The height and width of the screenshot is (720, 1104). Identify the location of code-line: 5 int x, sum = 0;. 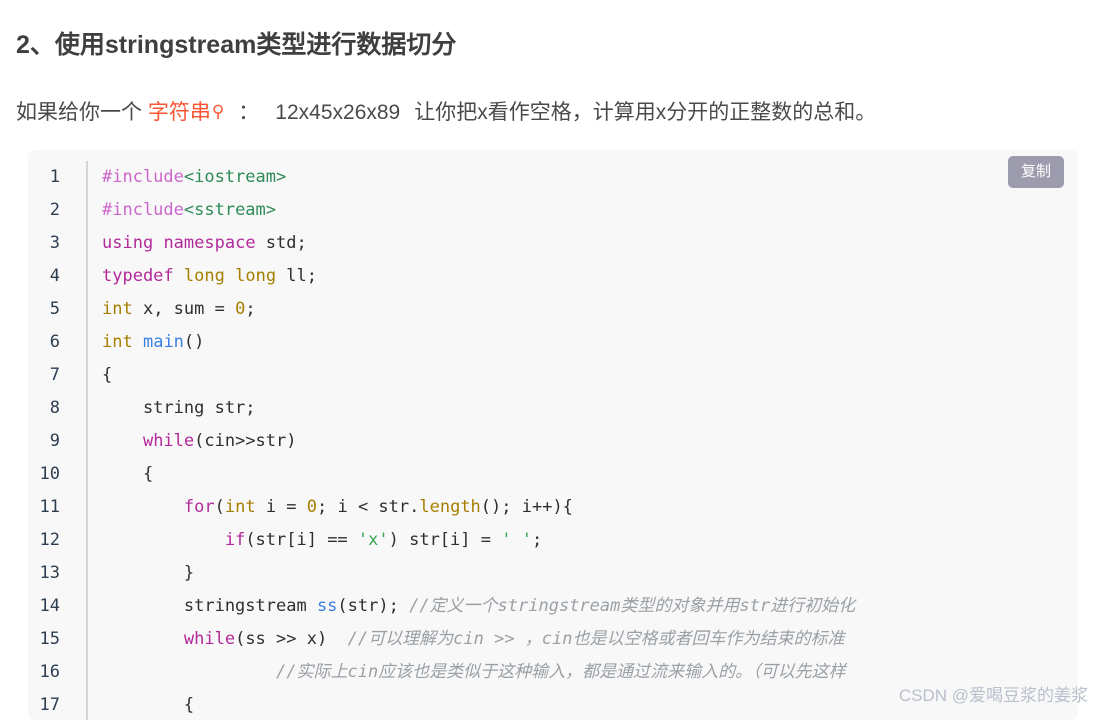
(553, 309).